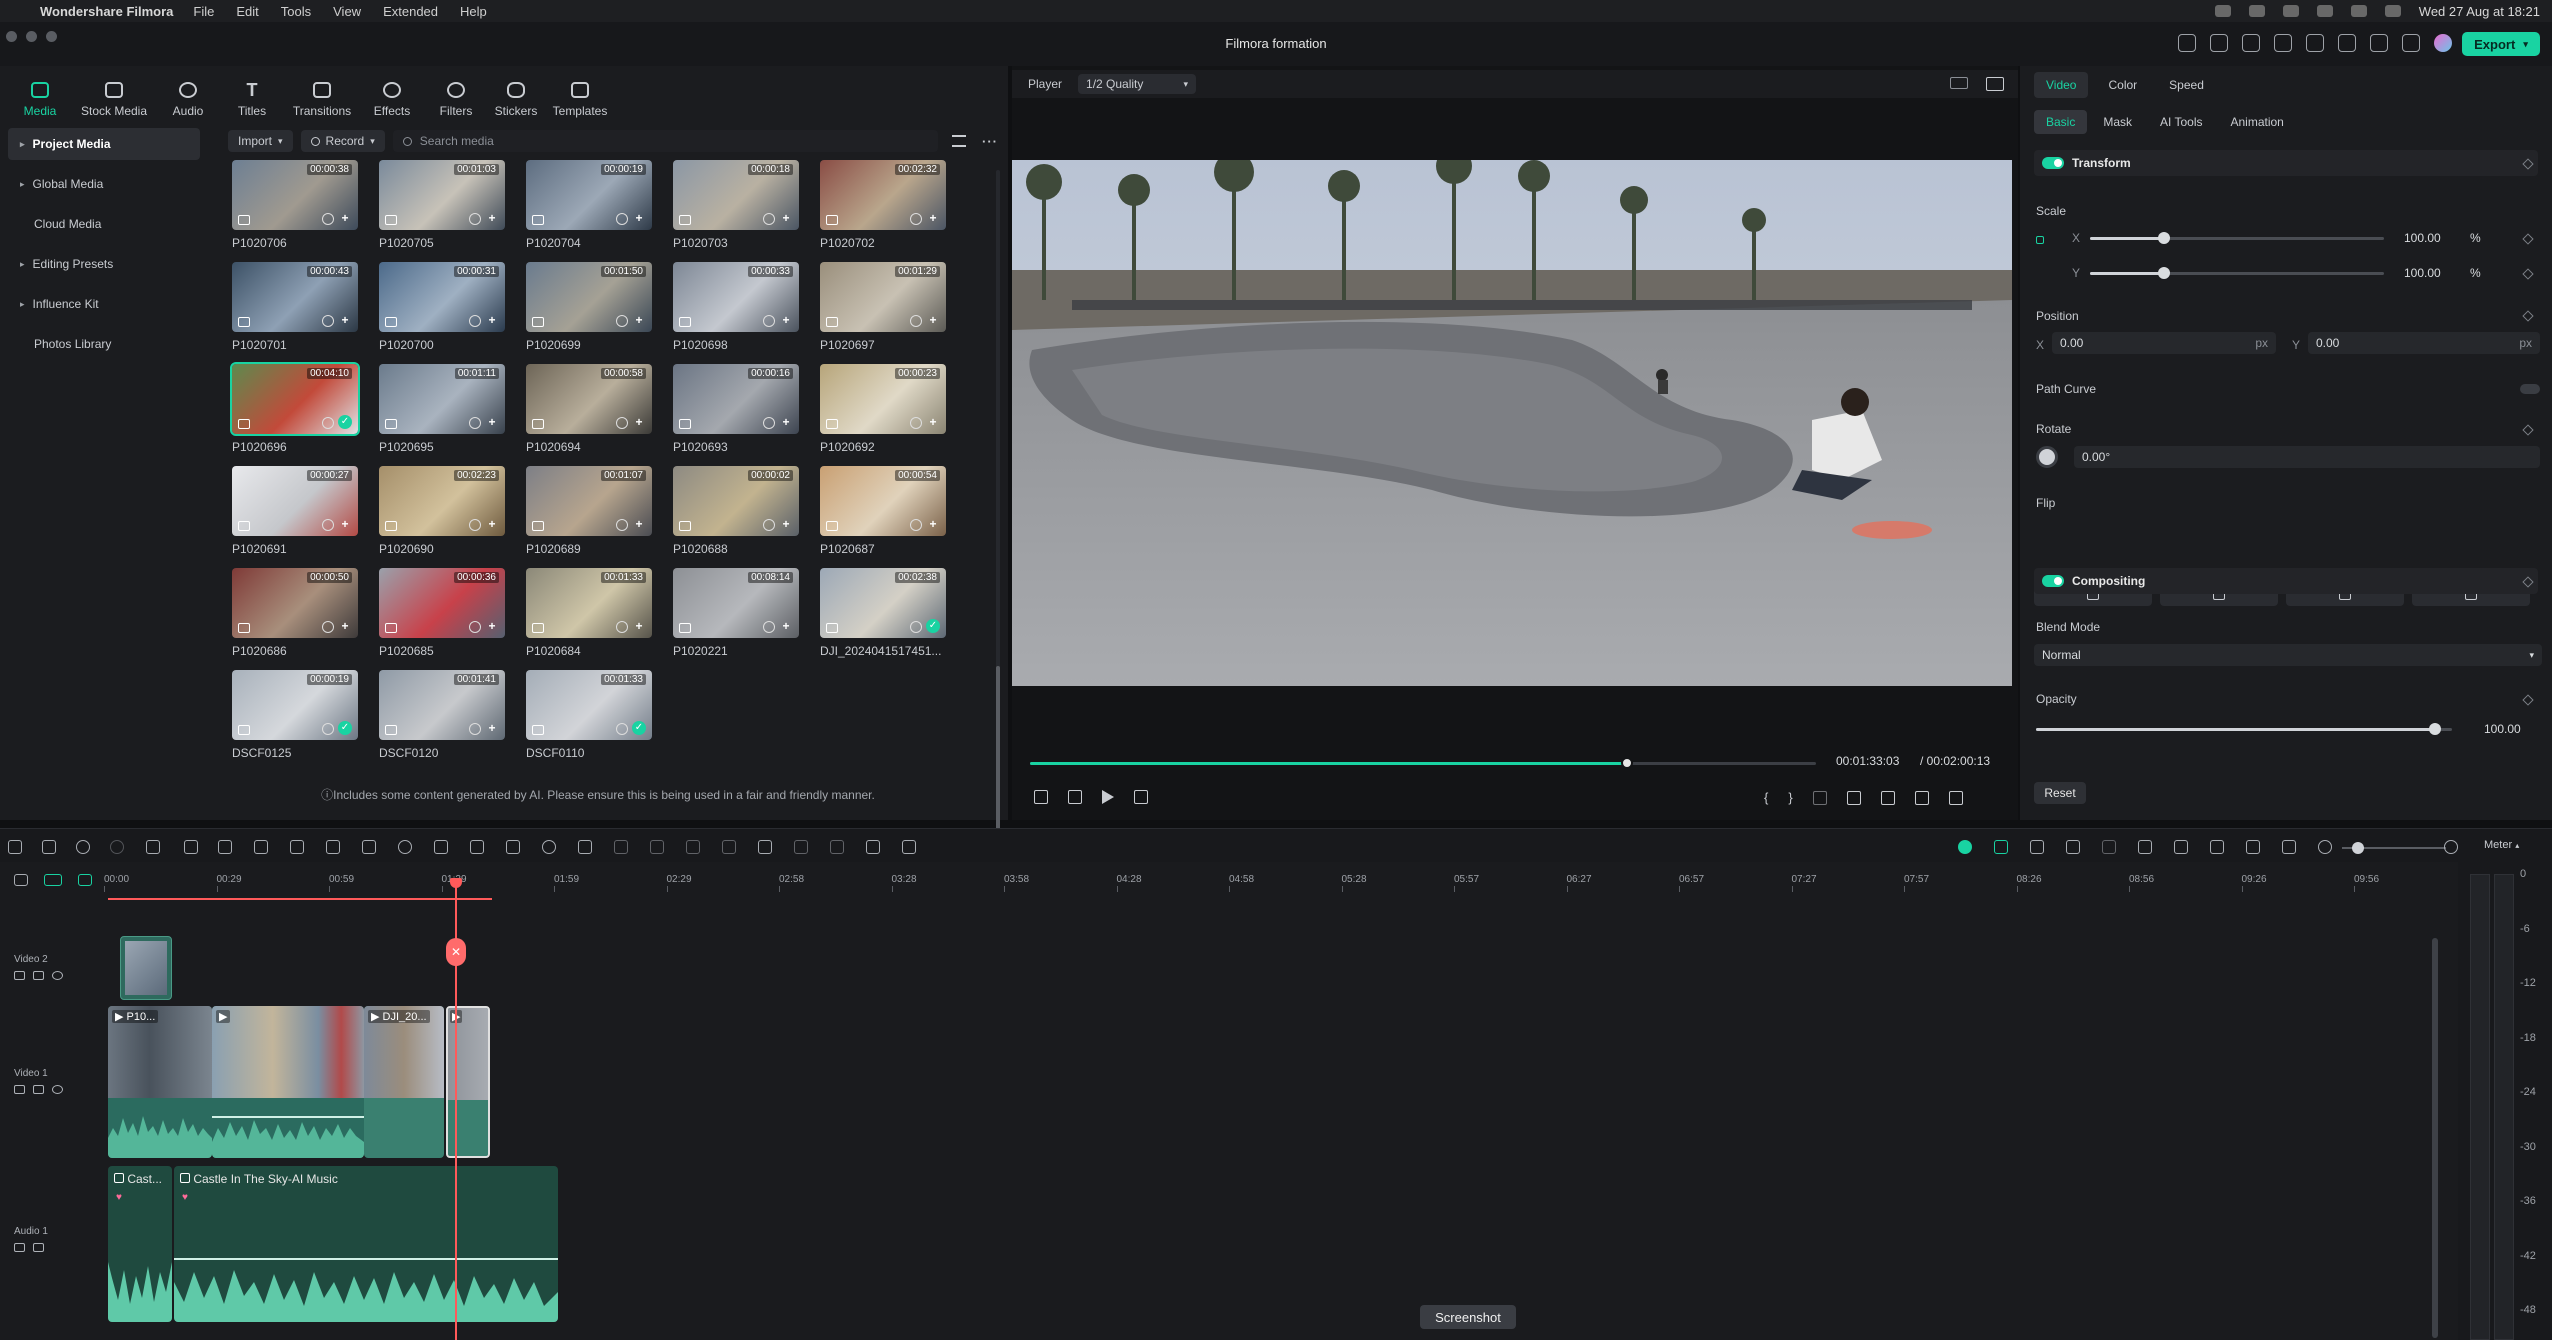  Describe the element at coordinates (959, 141) in the screenshot. I see `filter-icon` at that location.